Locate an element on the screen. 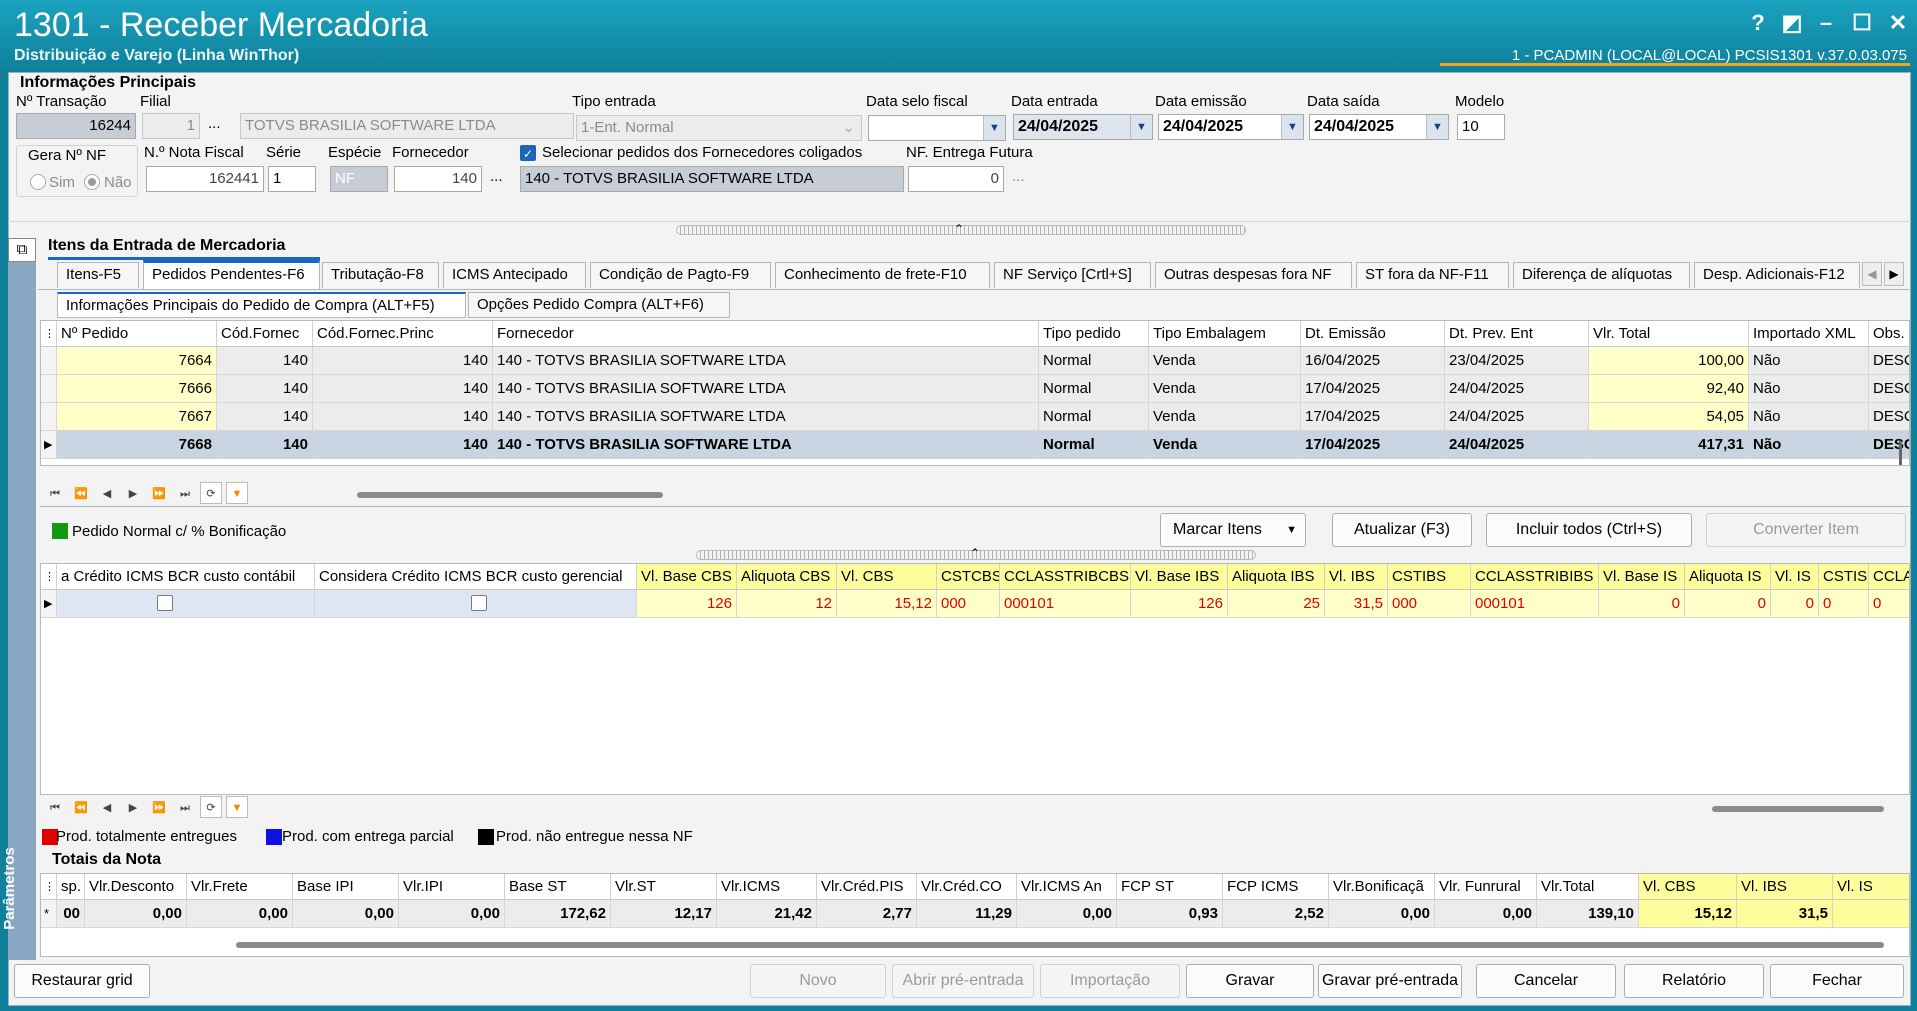 The image size is (1917, 1011). minimize-button: – is located at coordinates (1826, 23).